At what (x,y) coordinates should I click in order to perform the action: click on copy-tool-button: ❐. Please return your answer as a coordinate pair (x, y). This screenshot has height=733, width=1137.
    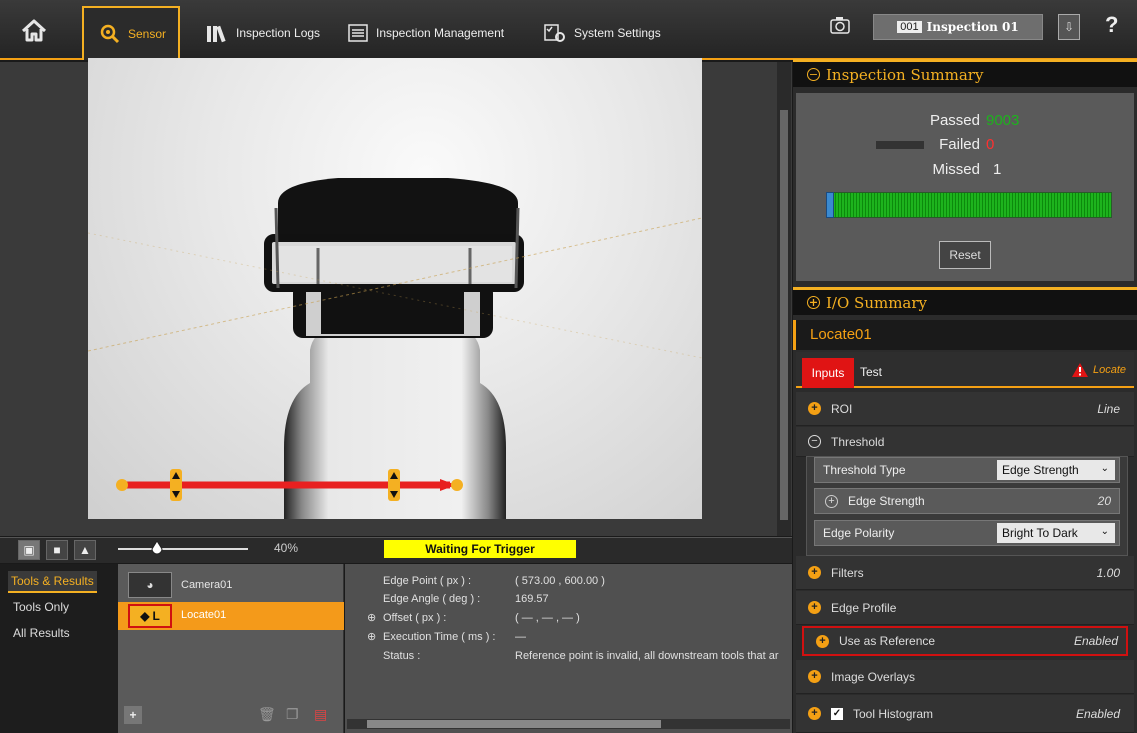
    Looking at the image, I should click on (292, 714).